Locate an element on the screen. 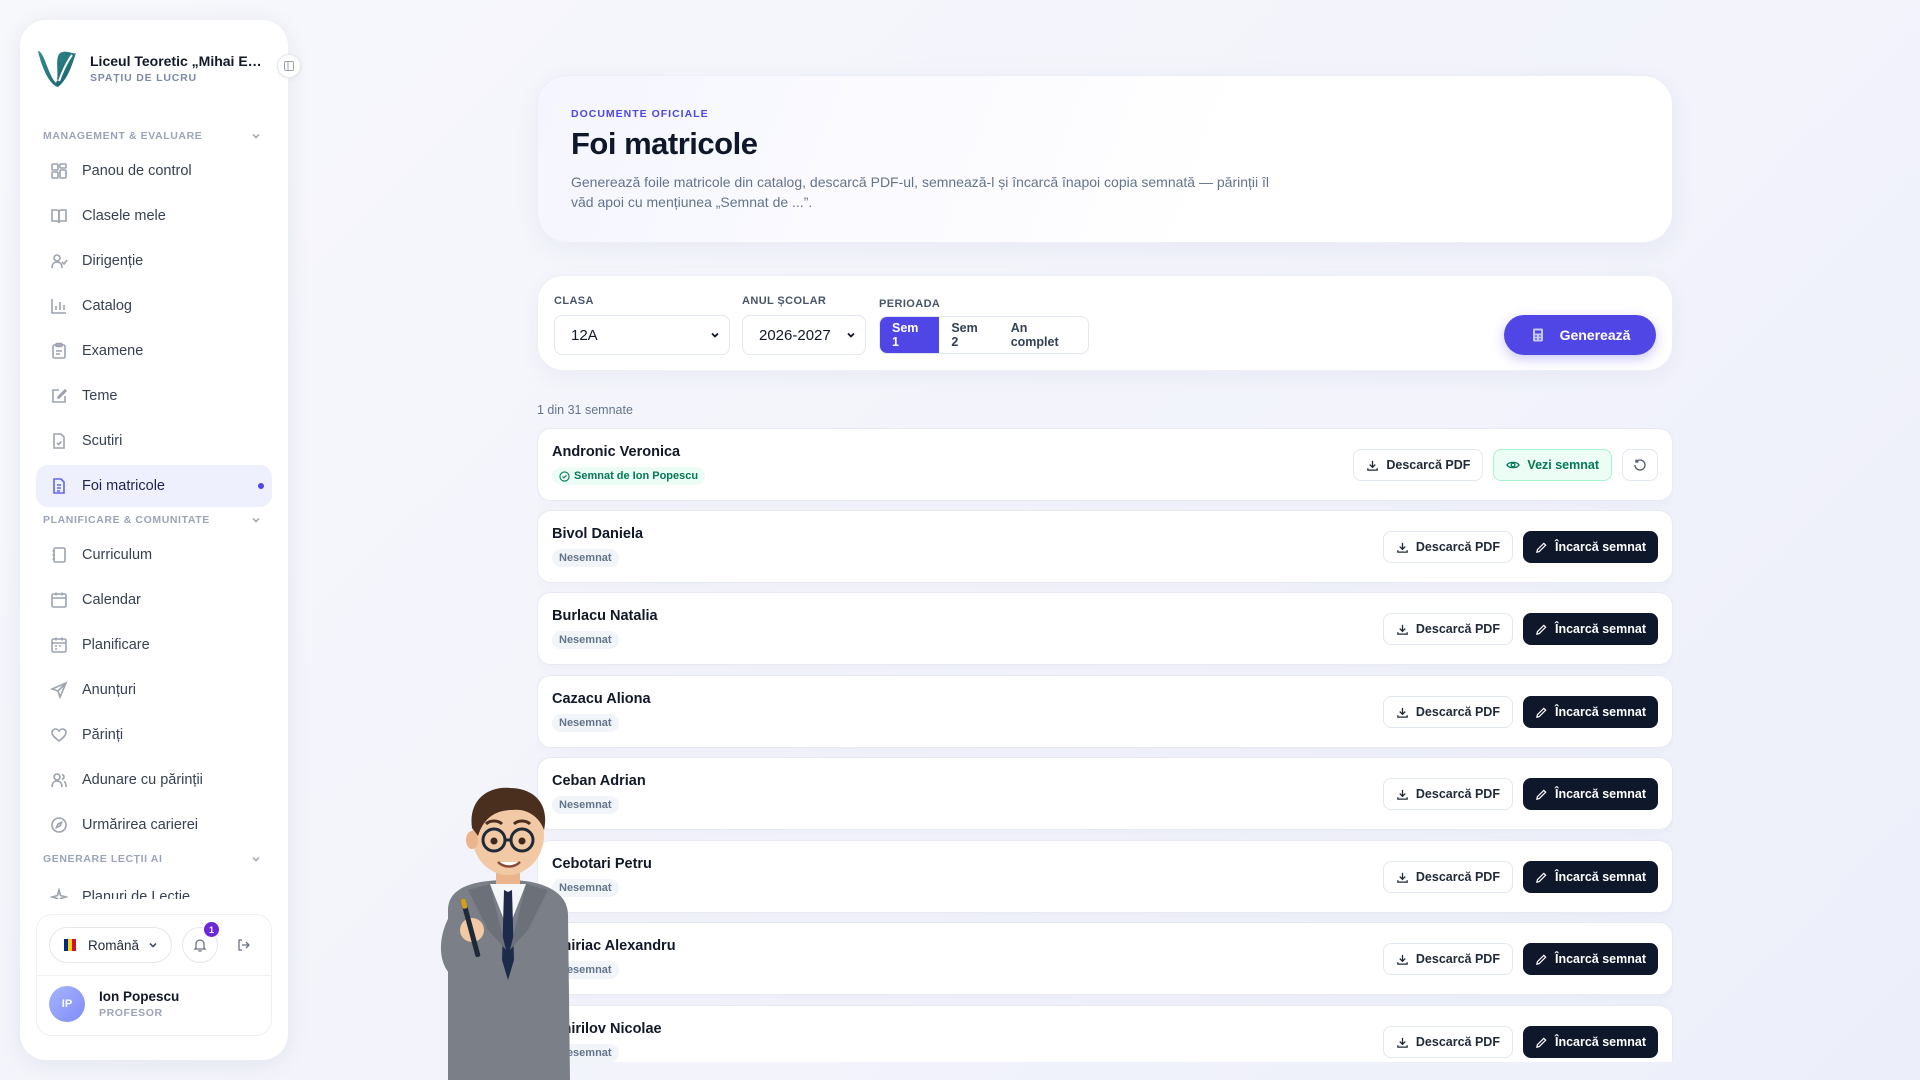  sidebar-item-foi-matricole: Foi matricole is located at coordinates (154, 486).